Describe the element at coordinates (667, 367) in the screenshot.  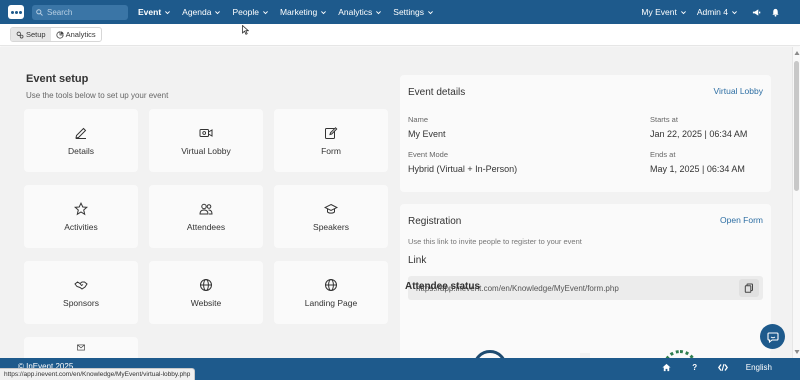
I see `home-icon` at that location.